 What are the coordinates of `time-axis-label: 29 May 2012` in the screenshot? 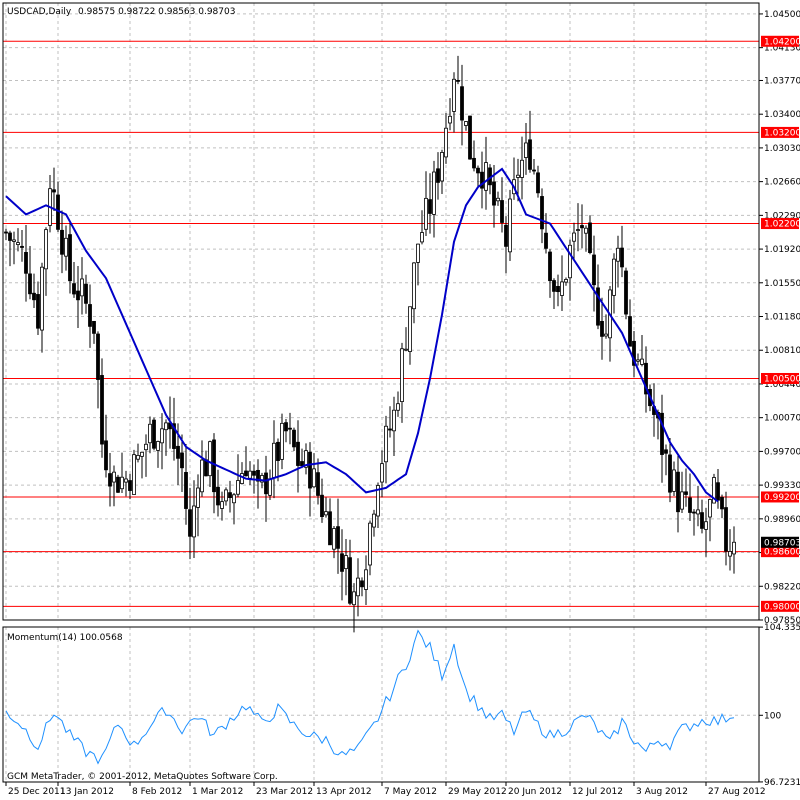 It's located at (477, 792).